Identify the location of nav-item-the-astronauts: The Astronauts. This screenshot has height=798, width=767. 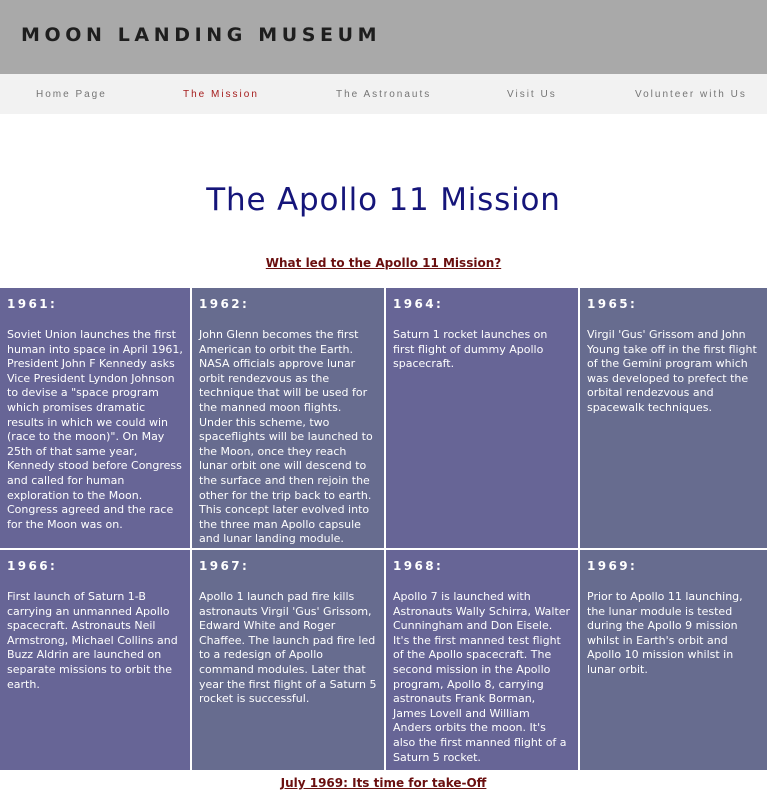
(383, 94).